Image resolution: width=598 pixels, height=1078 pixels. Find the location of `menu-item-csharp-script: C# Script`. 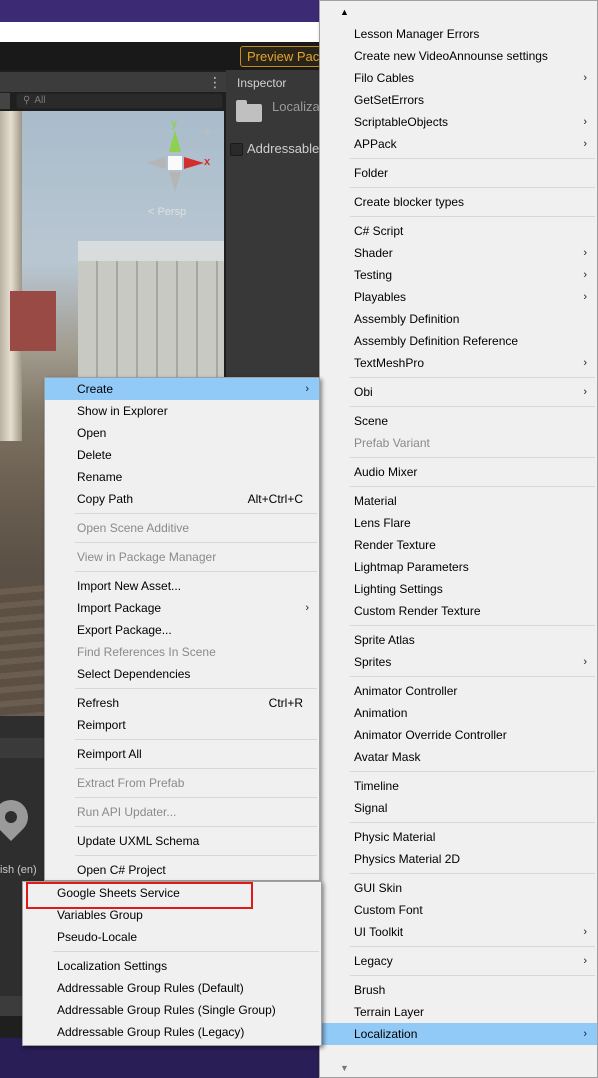

menu-item-csharp-script: C# Script is located at coordinates (458, 231).